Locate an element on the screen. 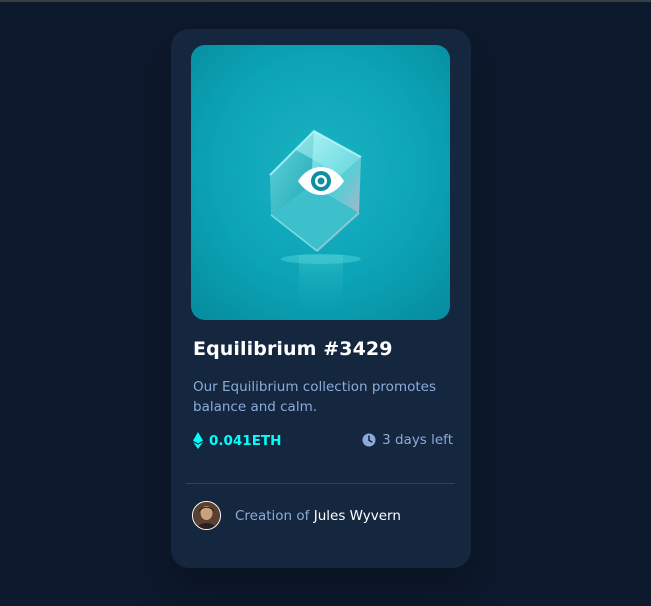 The image size is (651, 606). eye-icon is located at coordinates (321, 181).